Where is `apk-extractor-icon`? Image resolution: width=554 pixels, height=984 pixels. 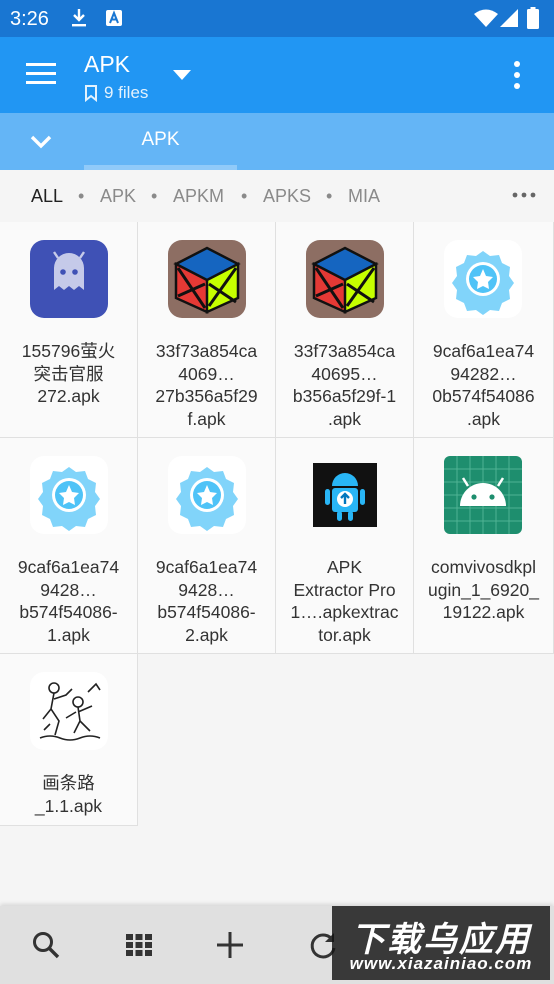 apk-extractor-icon is located at coordinates (345, 495).